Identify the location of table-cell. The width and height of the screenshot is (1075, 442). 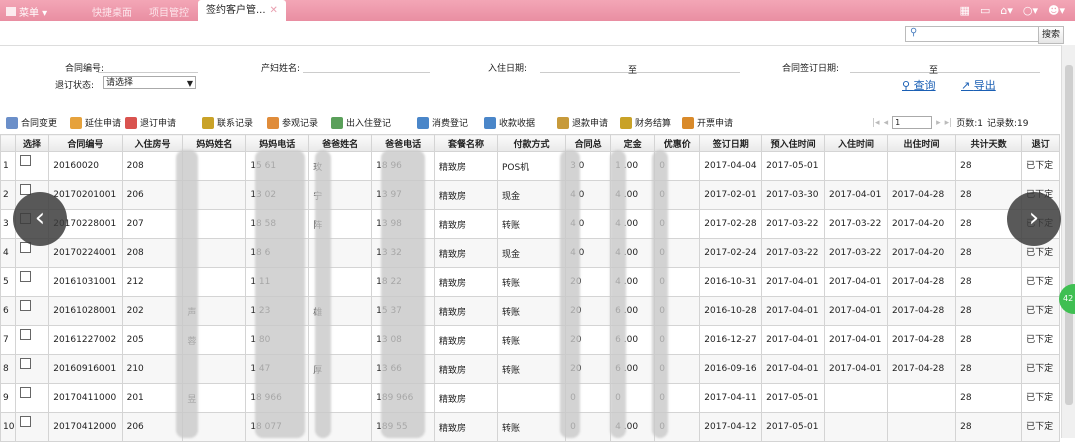
(856, 398).